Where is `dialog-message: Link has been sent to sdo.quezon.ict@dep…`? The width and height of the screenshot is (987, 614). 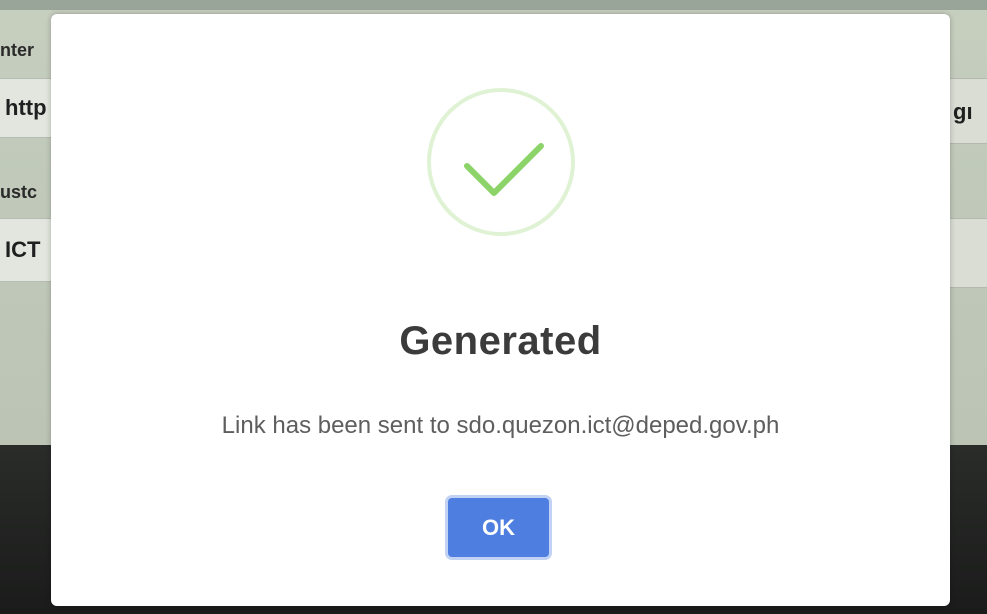
dialog-message: Link has been sent to sdo.quezon.ict@dep… is located at coordinates (500, 425).